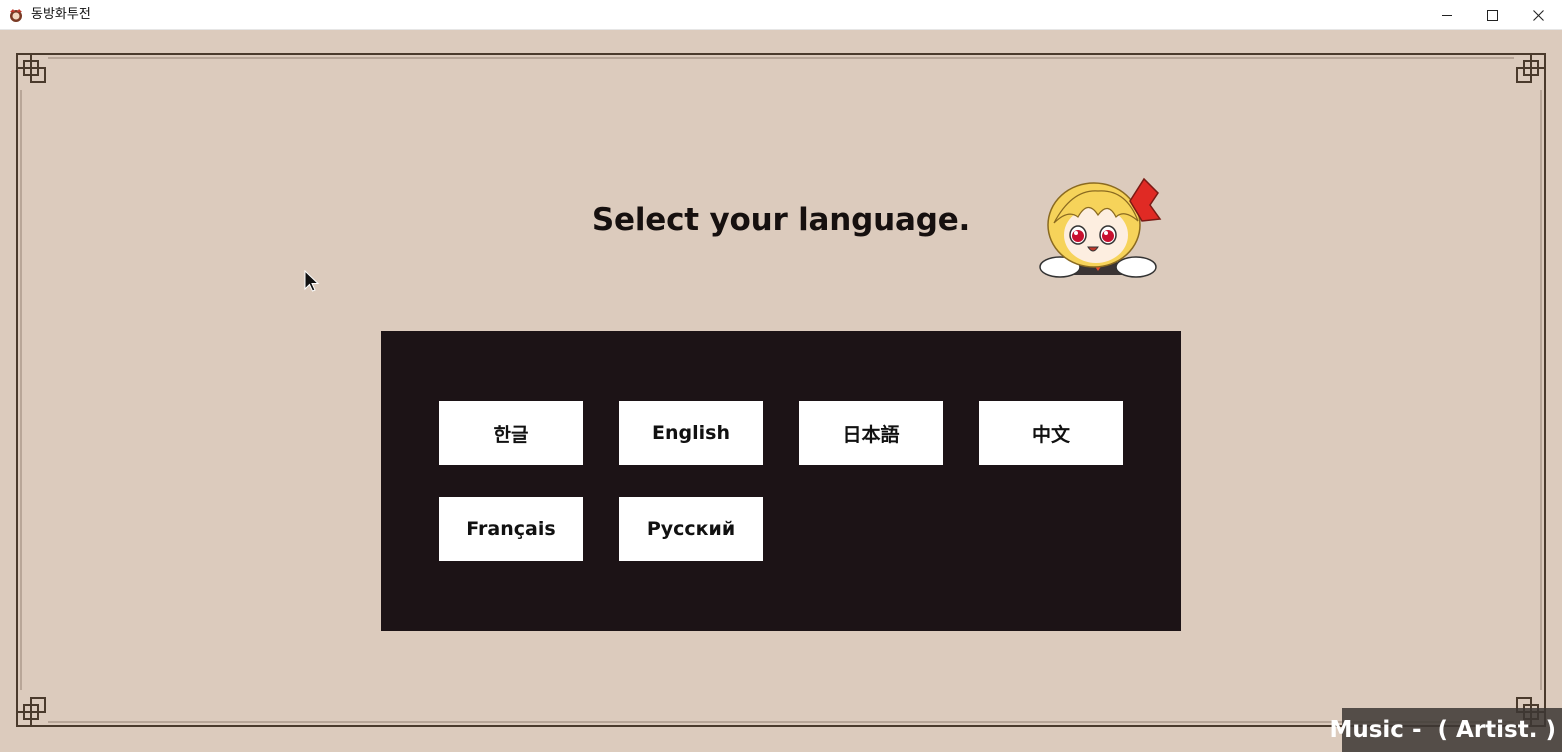 This screenshot has width=1562, height=752. I want to click on app-icon, so click(16, 15).